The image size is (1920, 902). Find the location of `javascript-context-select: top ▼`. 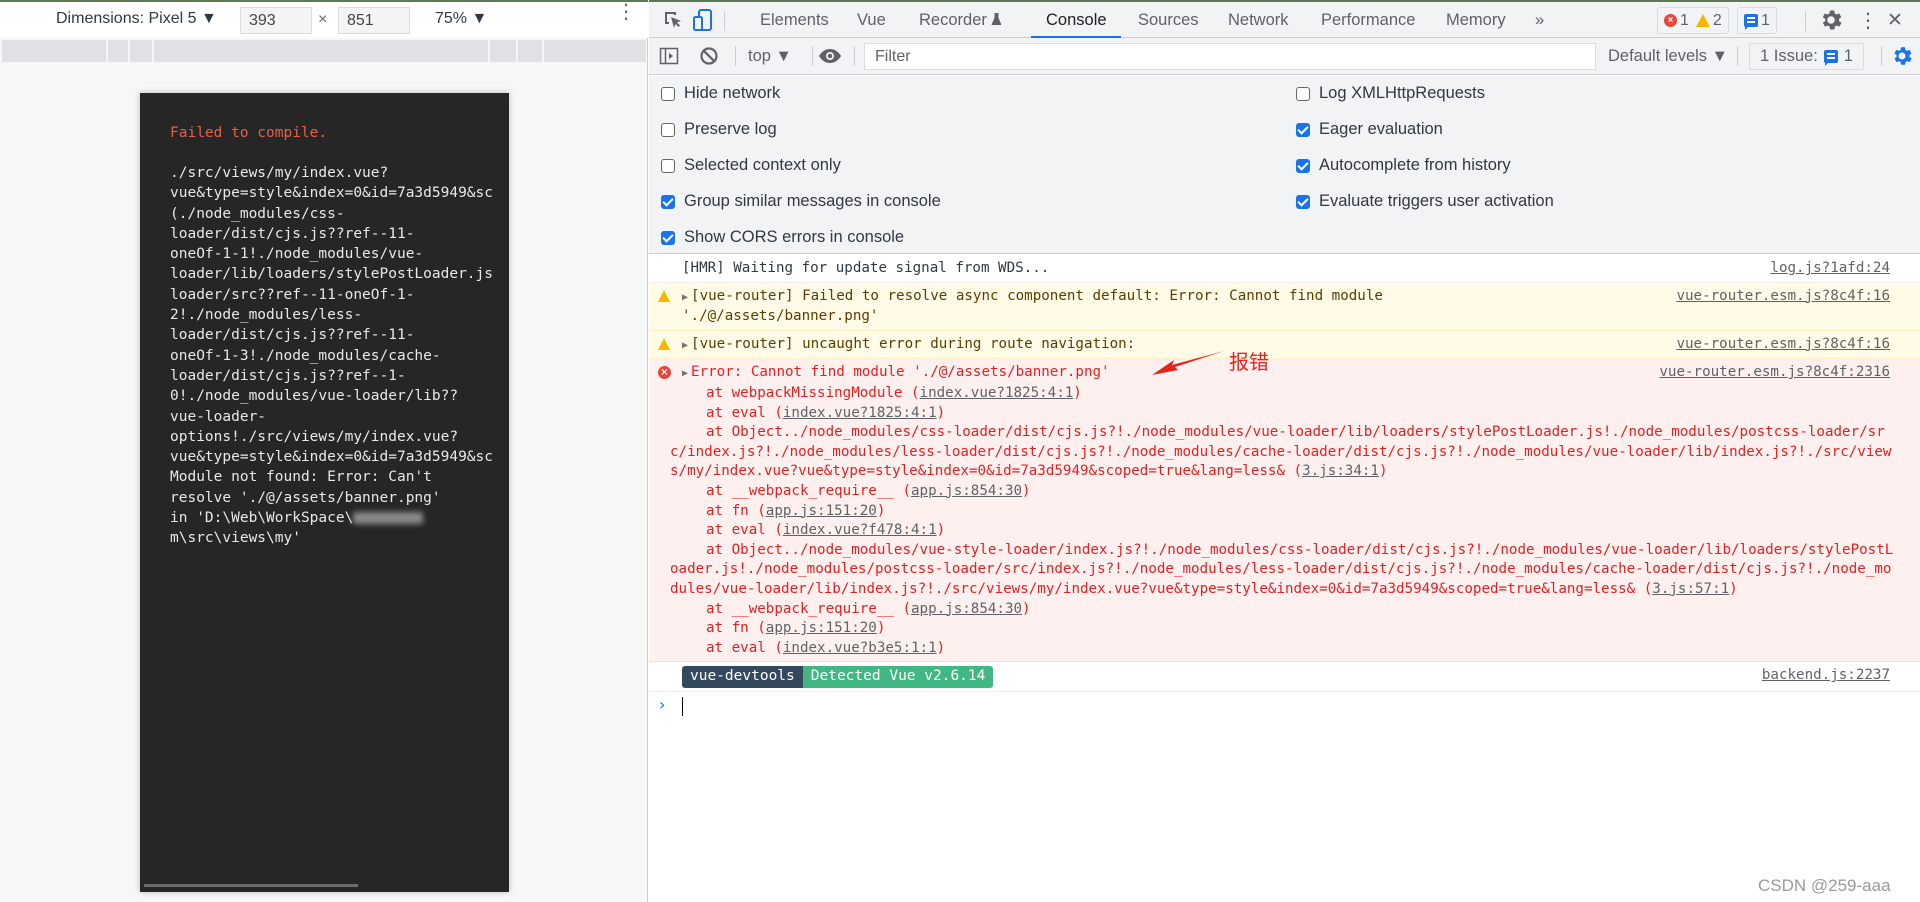

javascript-context-select: top ▼ is located at coordinates (770, 56).